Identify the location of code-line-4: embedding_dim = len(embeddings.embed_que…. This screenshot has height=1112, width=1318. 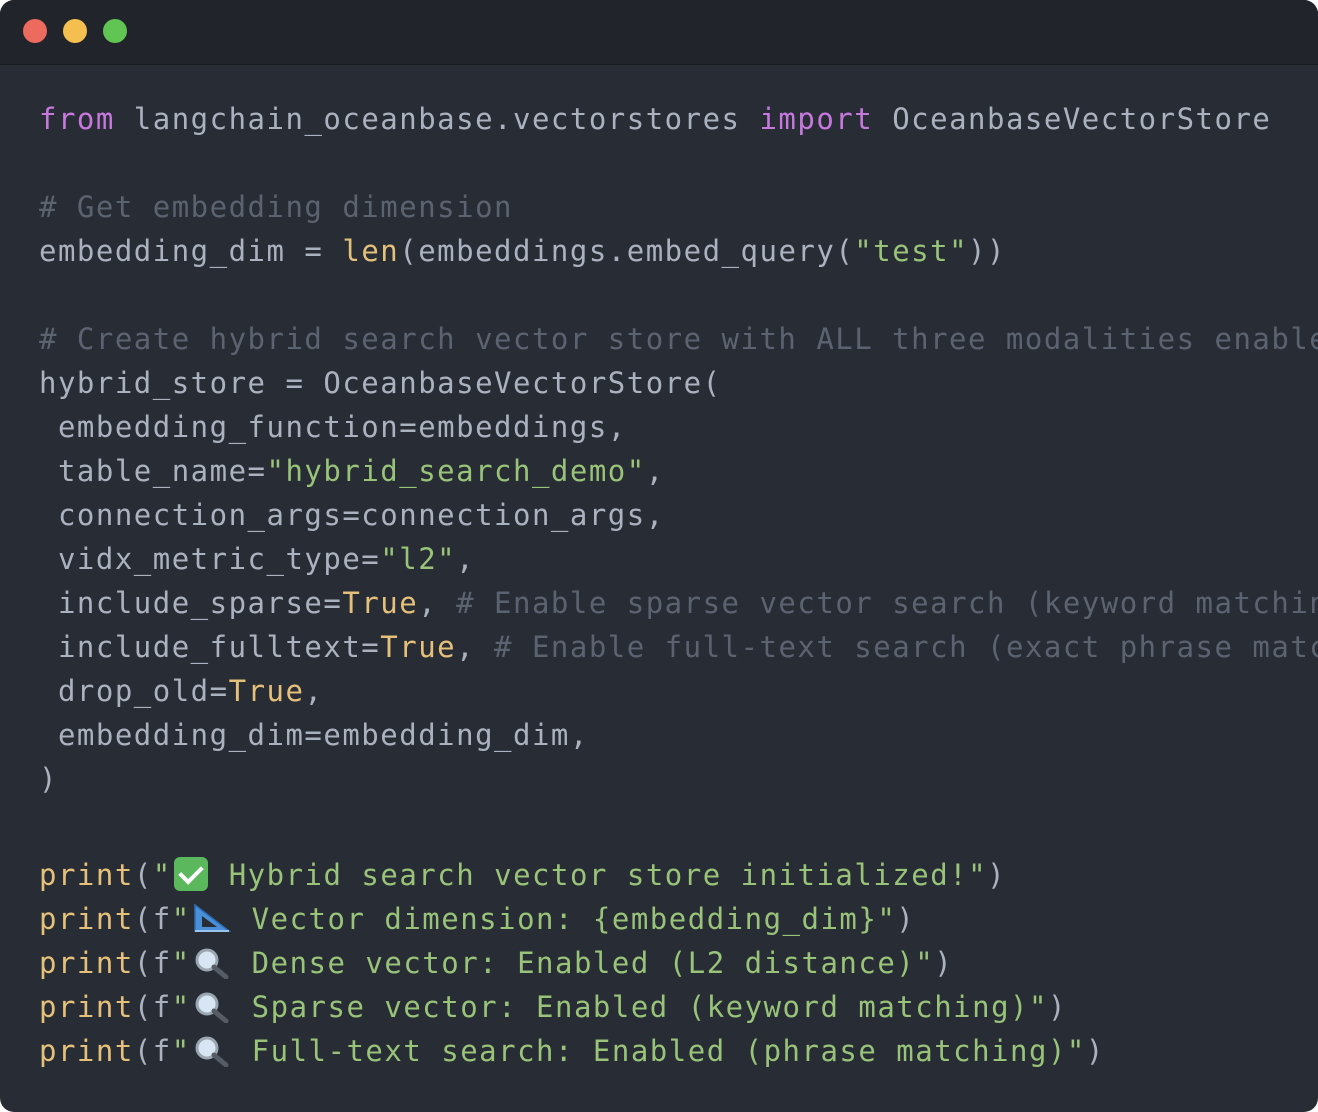
(678, 251).